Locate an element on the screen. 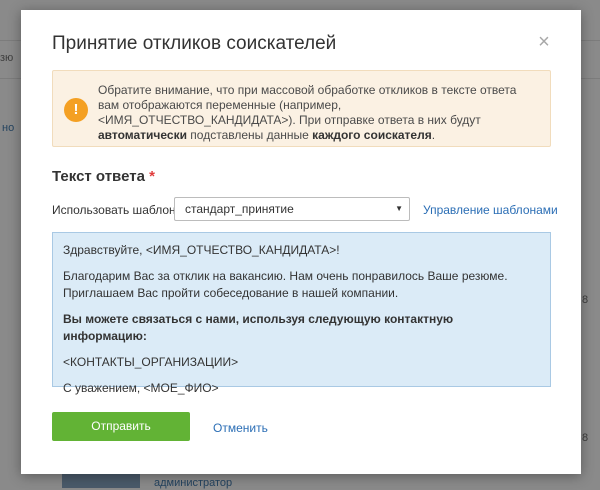 This screenshot has height=490, width=600. manage-templates-link: Управление шаблонами is located at coordinates (490, 210).